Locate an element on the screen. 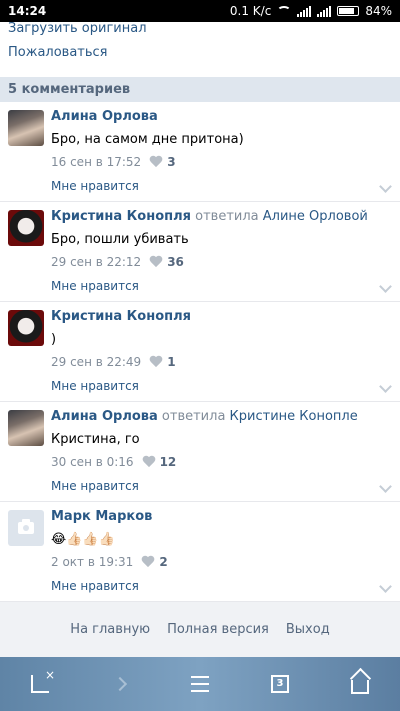 The image size is (400, 711). home-button is located at coordinates (360, 684).